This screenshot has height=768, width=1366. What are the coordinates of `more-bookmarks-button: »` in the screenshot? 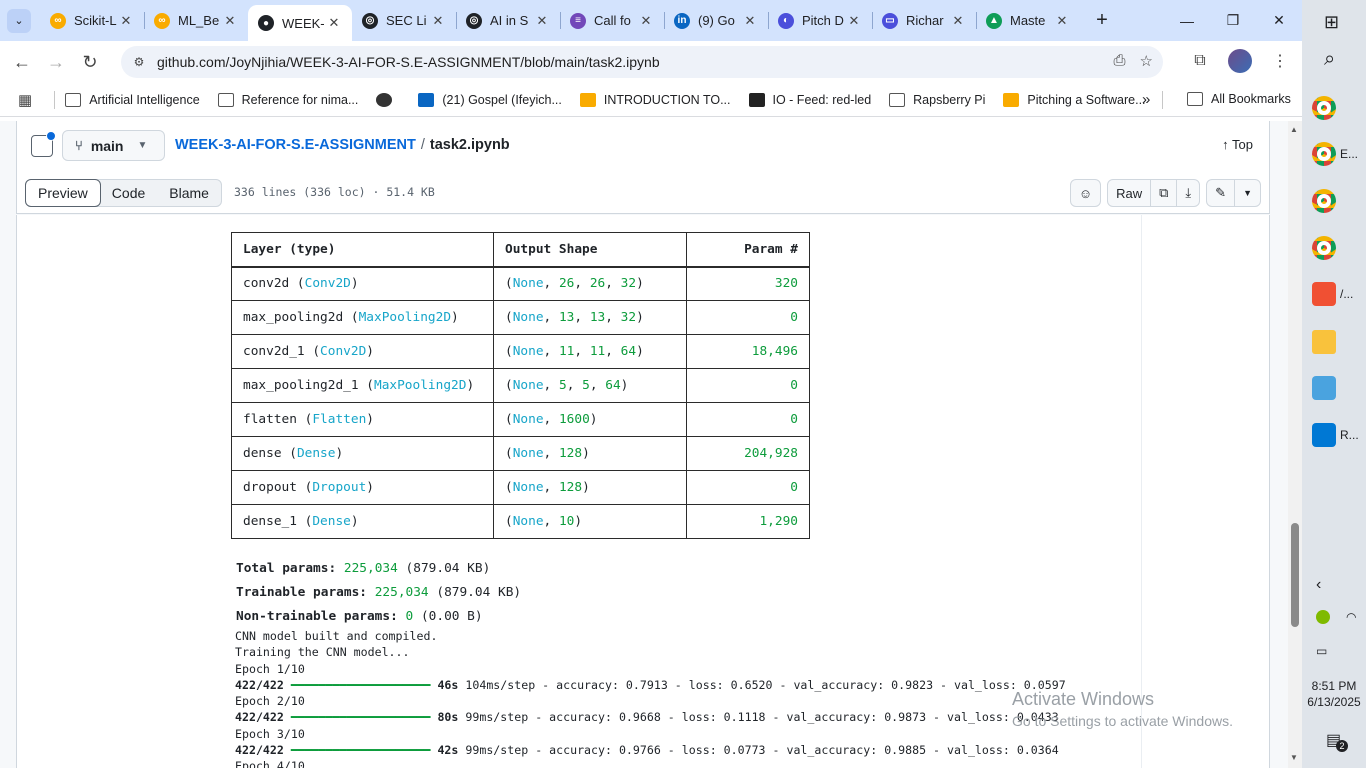 It's located at (1146, 99).